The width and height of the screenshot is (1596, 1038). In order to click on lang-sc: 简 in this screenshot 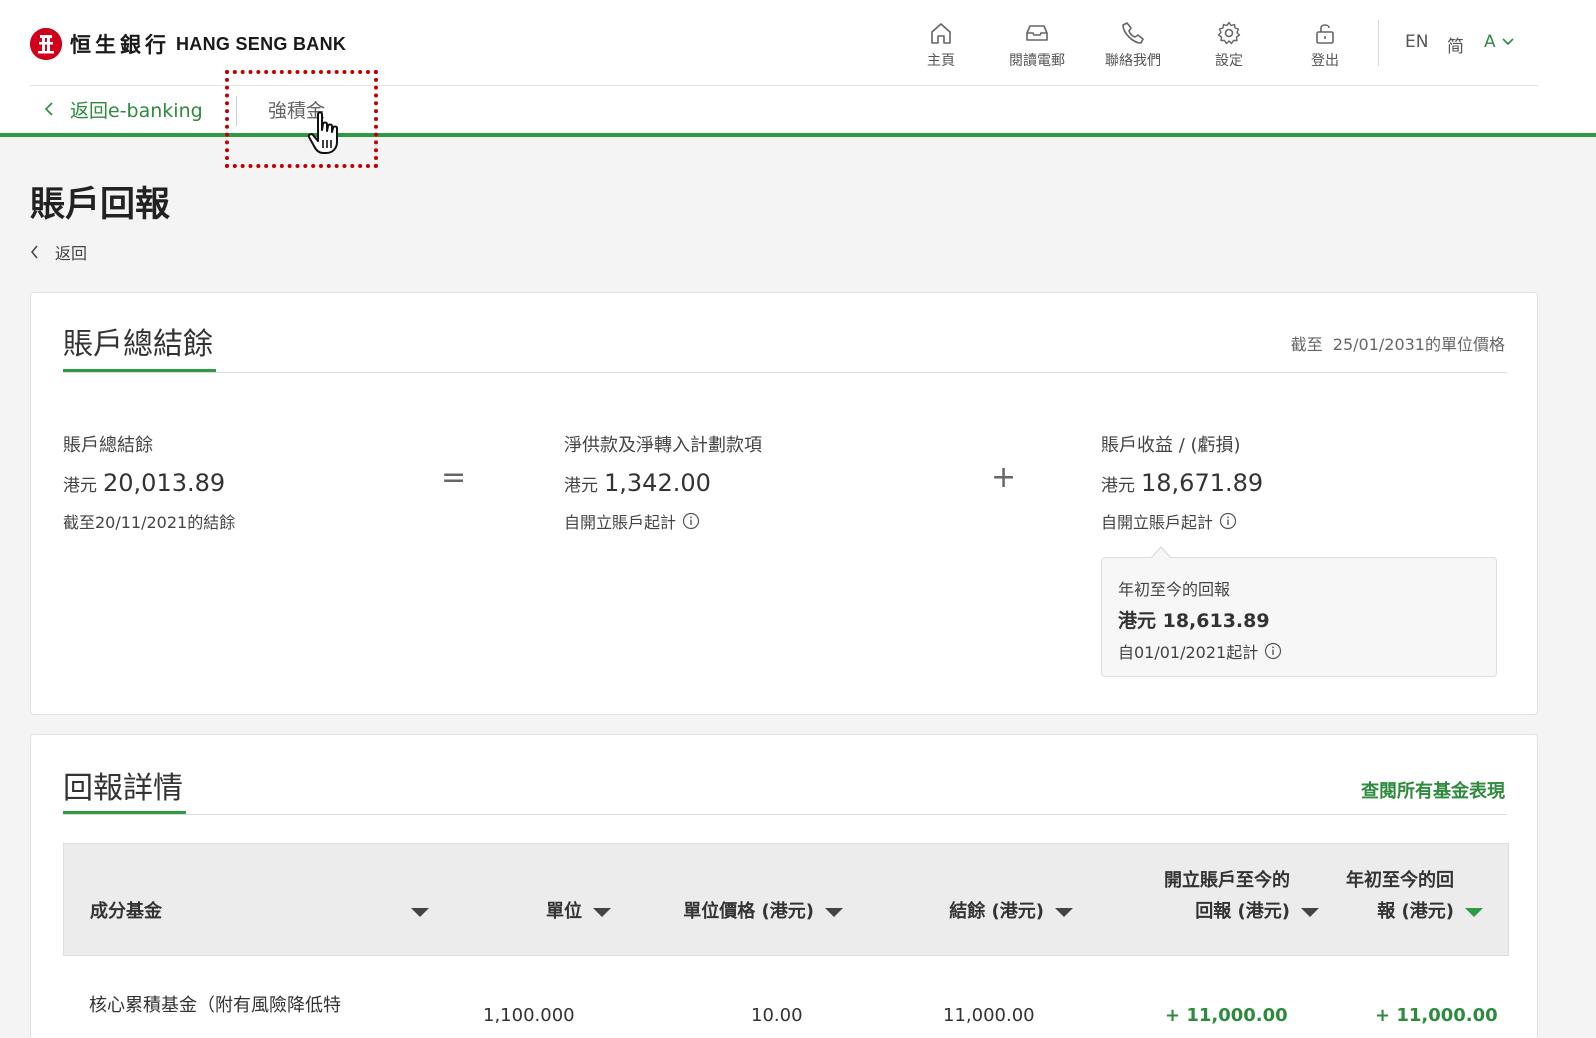, I will do `click(1455, 44)`.